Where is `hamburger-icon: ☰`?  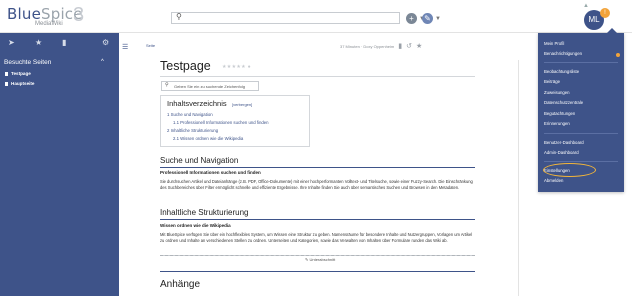
hamburger-icon: ☰ is located at coordinates (125, 47).